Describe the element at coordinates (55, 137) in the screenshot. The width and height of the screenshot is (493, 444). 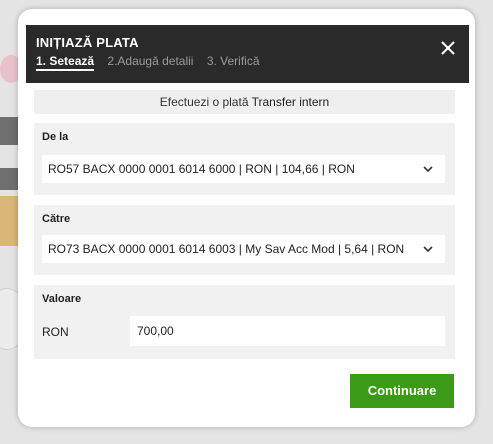
I see `from-label: De la` at that location.